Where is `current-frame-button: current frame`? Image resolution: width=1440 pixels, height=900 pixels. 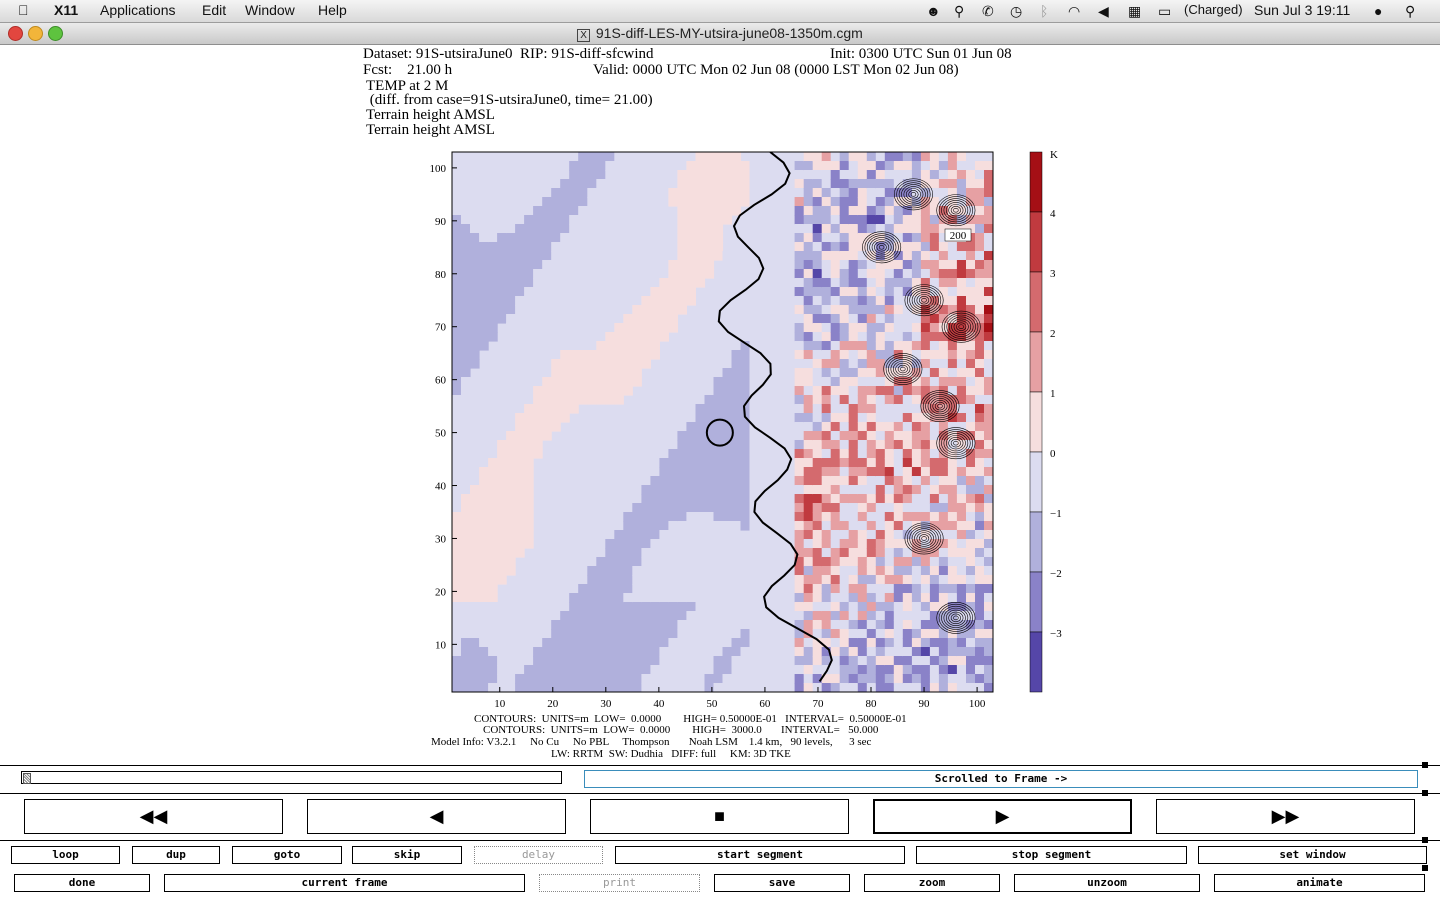
current-frame-button: current frame is located at coordinates (344, 883).